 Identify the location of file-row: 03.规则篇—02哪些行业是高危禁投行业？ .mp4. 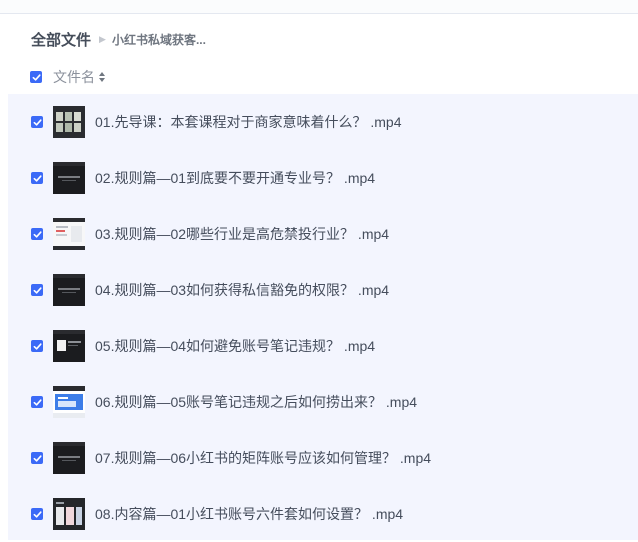
(323, 234).